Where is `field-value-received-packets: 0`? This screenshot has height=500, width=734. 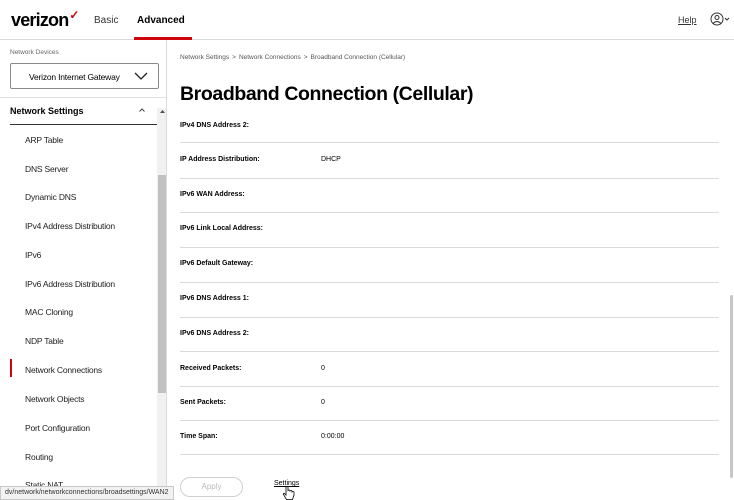
field-value-received-packets: 0 is located at coordinates (323, 368).